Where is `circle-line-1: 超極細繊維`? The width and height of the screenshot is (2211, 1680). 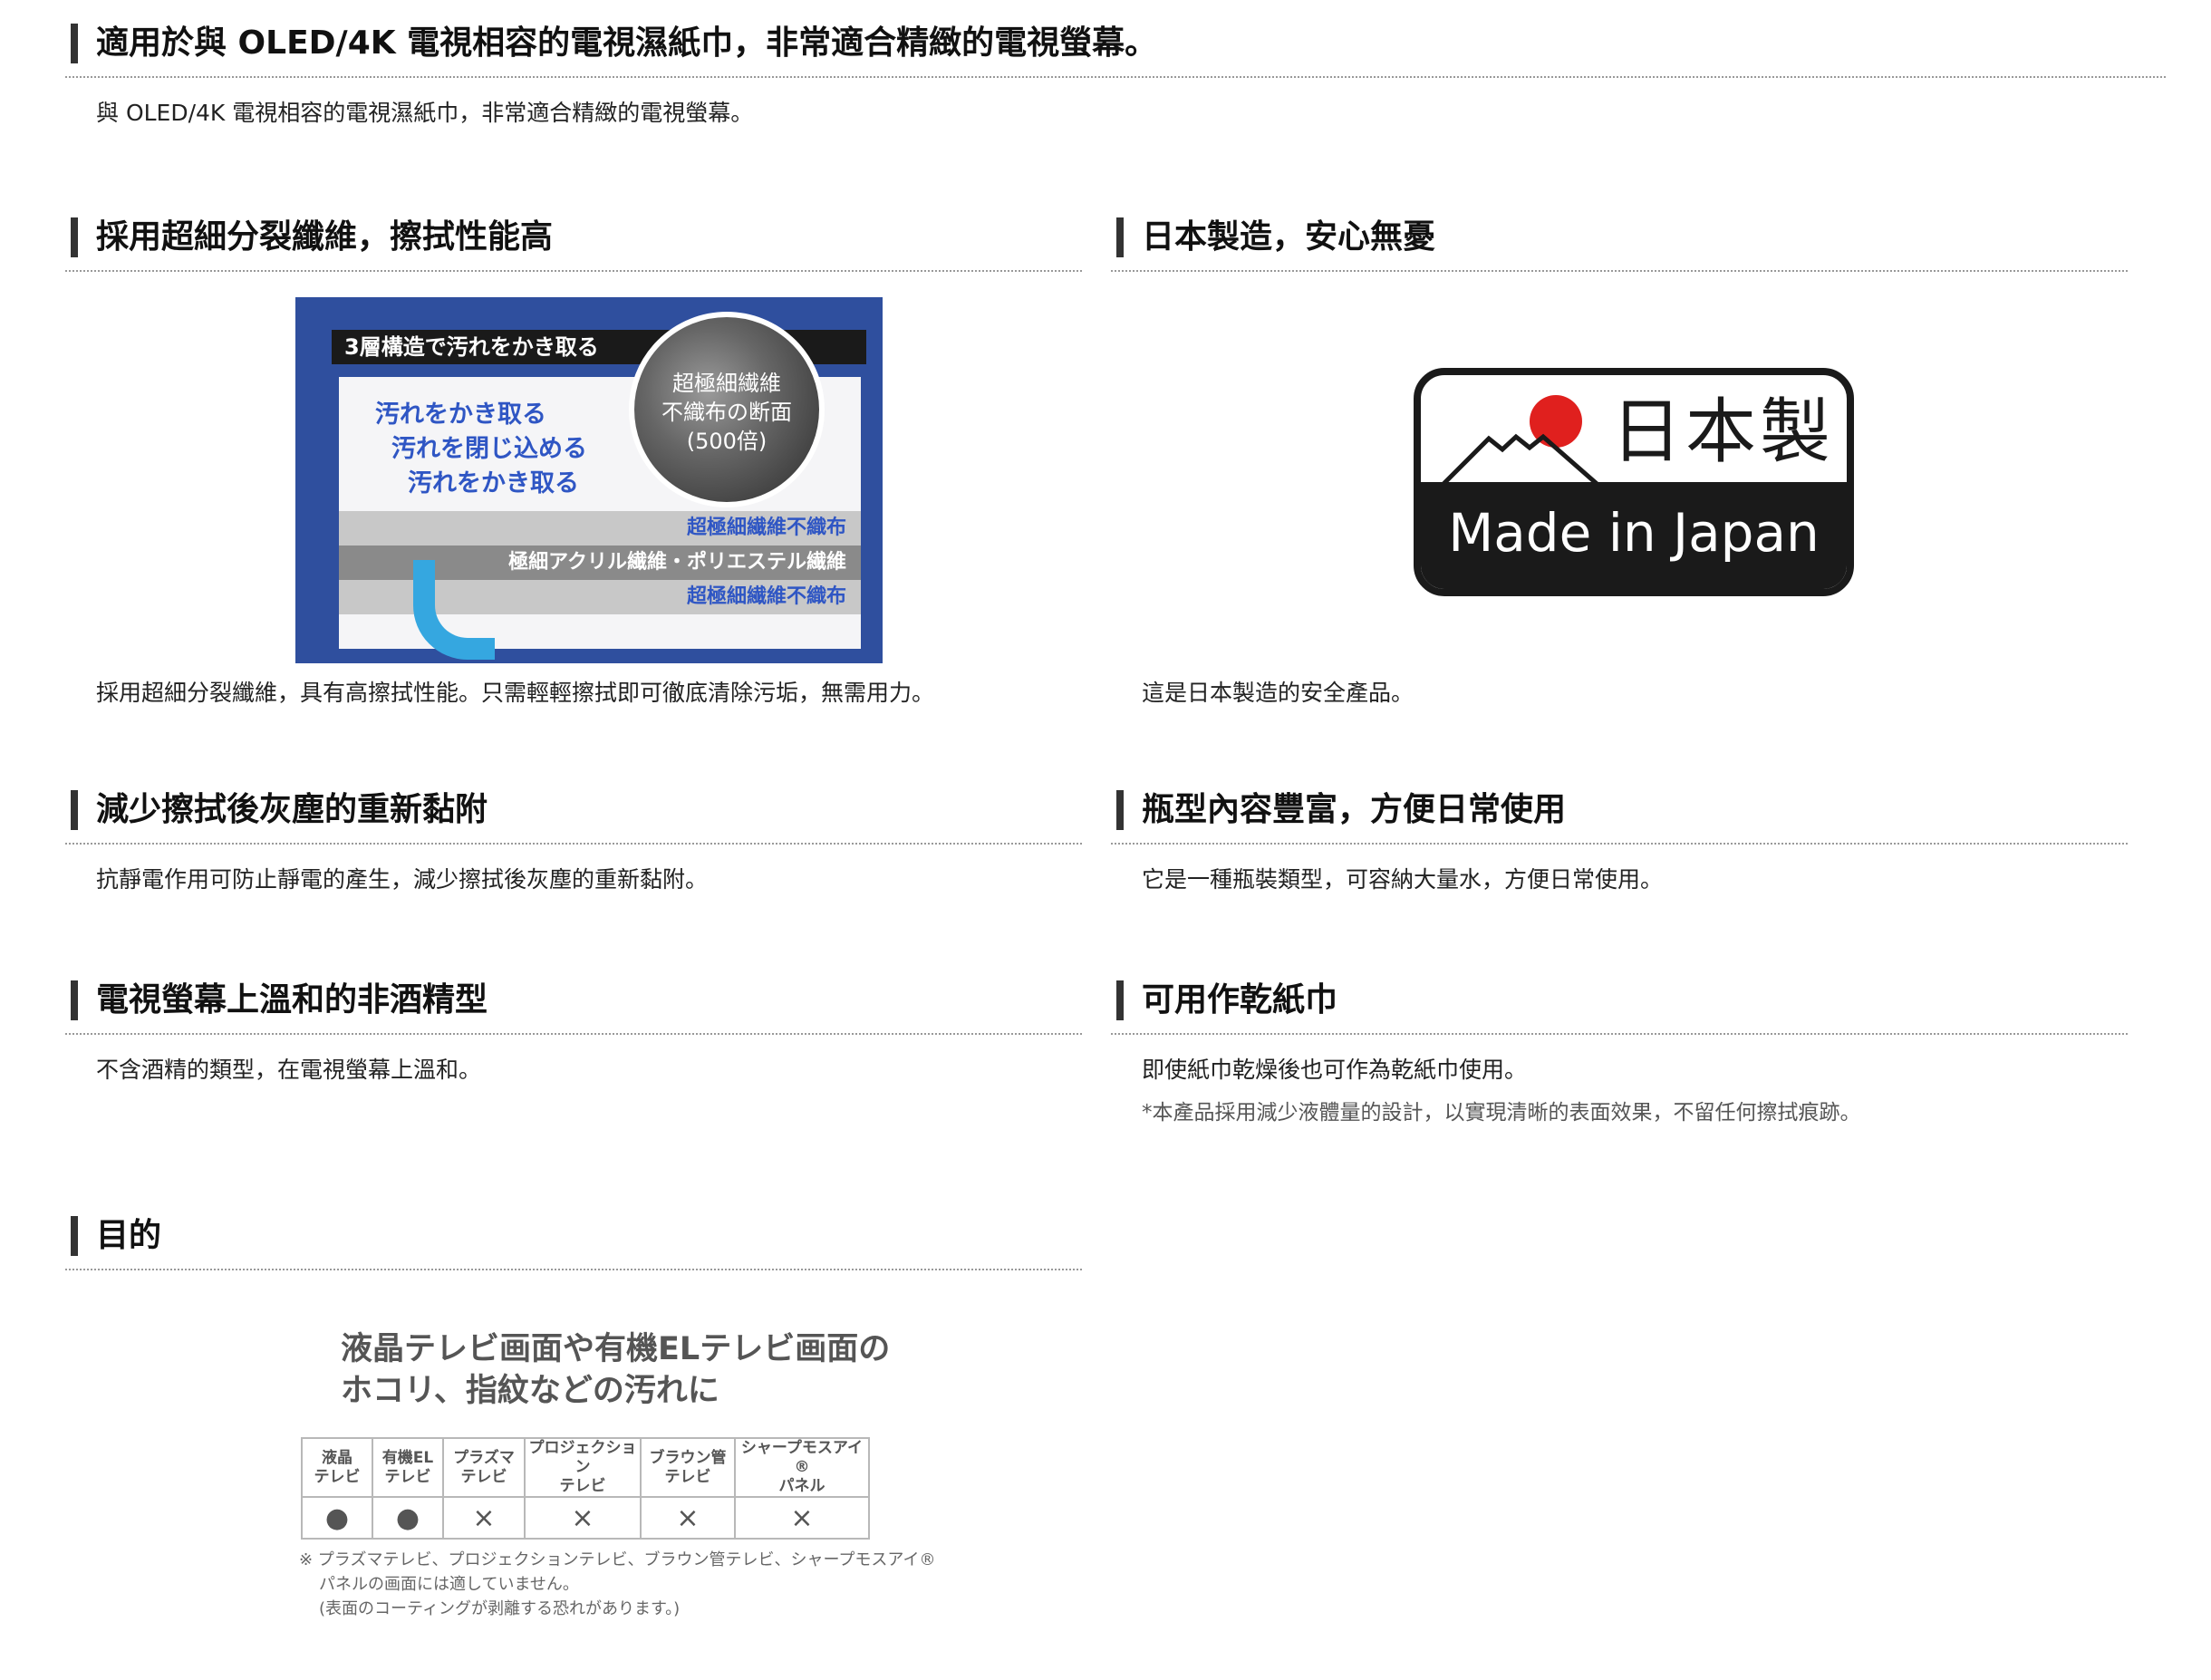 circle-line-1: 超極細繊維 is located at coordinates (727, 384).